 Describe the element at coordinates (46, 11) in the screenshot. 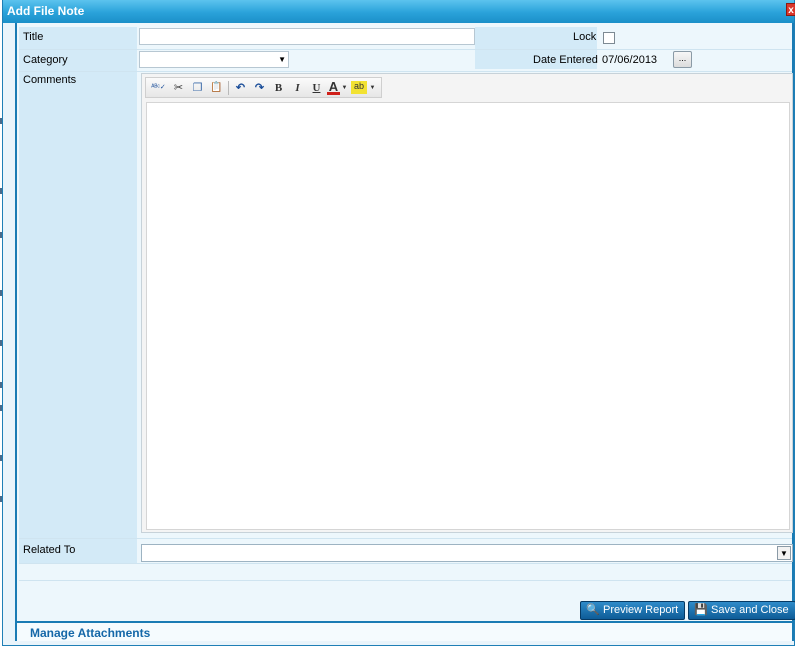

I see `dialog-title: Add File Note` at that location.